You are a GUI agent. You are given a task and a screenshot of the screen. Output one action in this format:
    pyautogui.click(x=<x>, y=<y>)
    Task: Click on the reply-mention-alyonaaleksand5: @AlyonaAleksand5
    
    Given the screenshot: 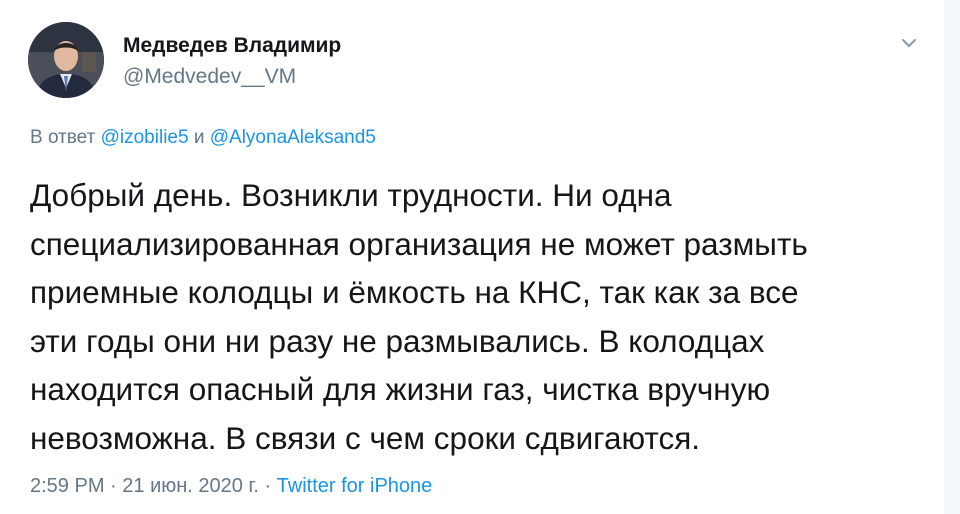 What is the action you would take?
    pyautogui.click(x=293, y=137)
    